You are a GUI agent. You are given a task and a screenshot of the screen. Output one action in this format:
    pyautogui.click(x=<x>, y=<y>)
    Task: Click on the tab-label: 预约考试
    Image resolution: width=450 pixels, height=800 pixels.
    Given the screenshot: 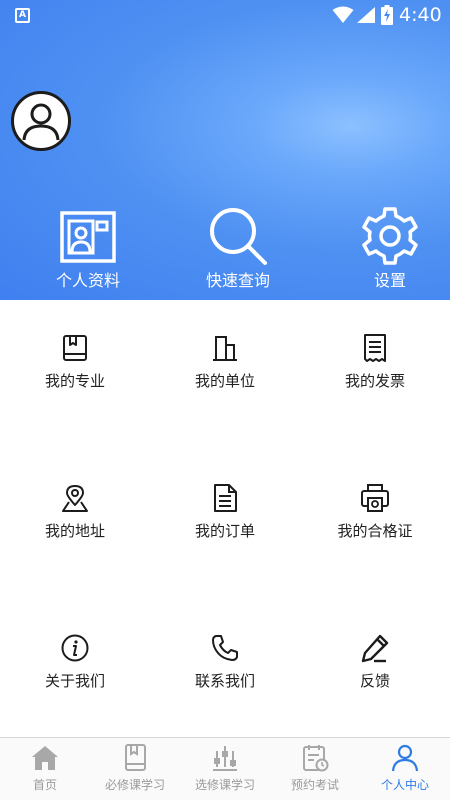 What is the action you would take?
    pyautogui.click(x=314, y=785)
    